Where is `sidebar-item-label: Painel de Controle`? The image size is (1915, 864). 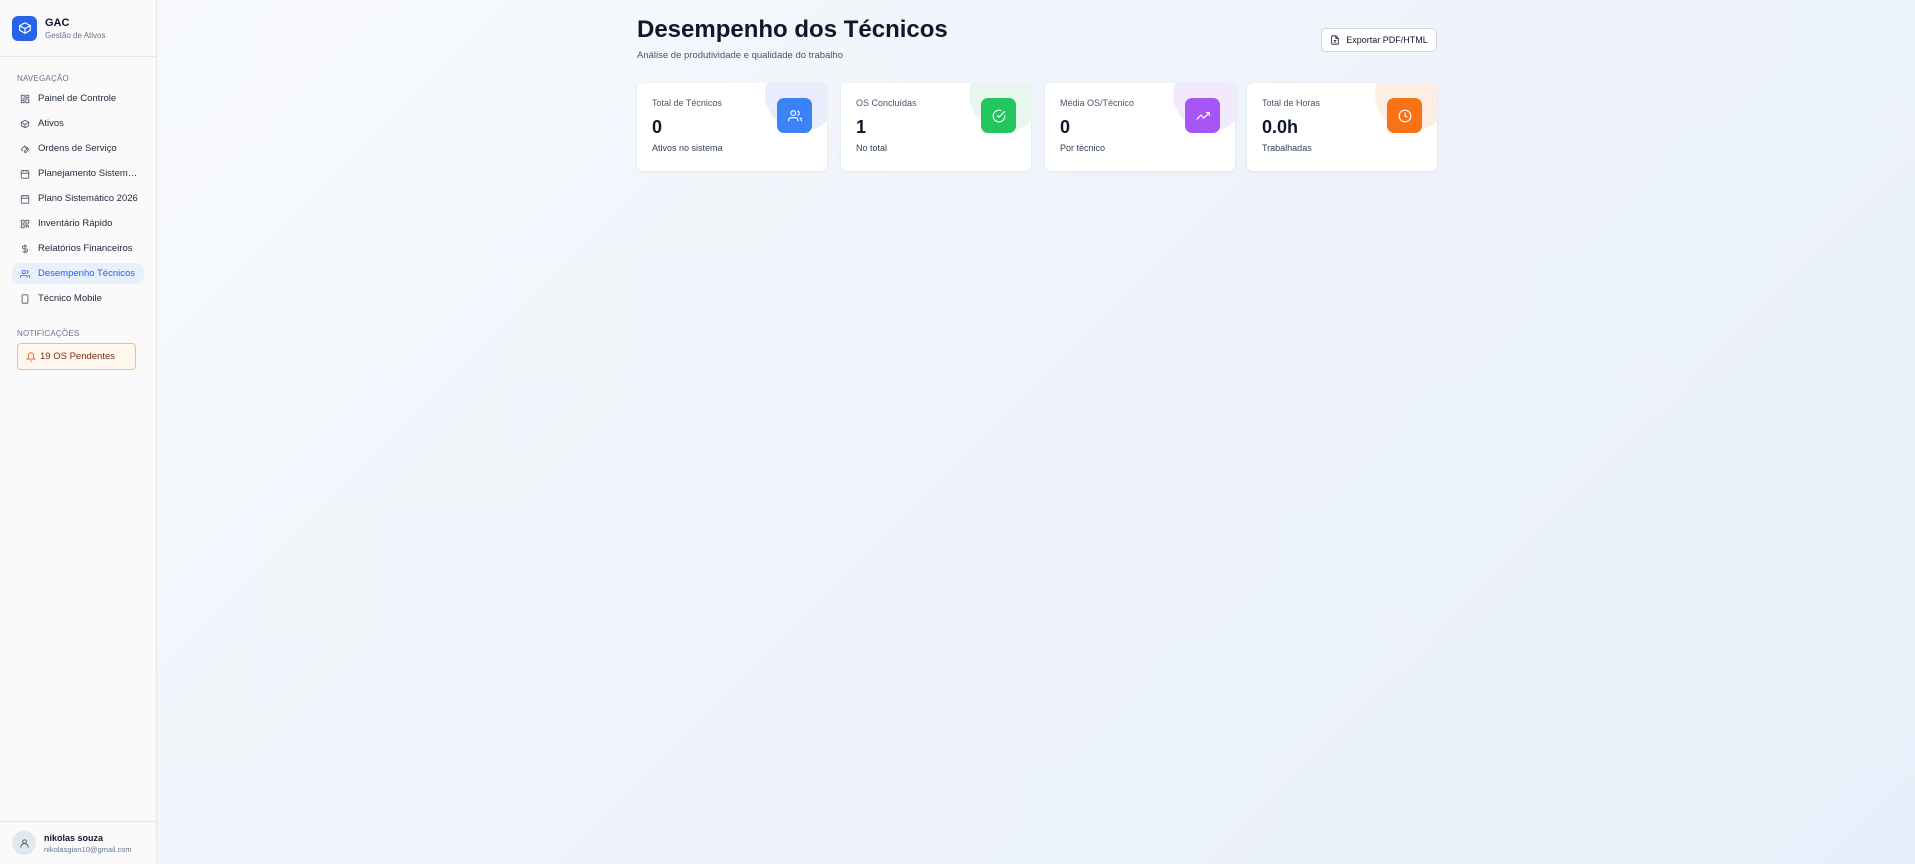 sidebar-item-label: Painel de Controle is located at coordinates (77, 98).